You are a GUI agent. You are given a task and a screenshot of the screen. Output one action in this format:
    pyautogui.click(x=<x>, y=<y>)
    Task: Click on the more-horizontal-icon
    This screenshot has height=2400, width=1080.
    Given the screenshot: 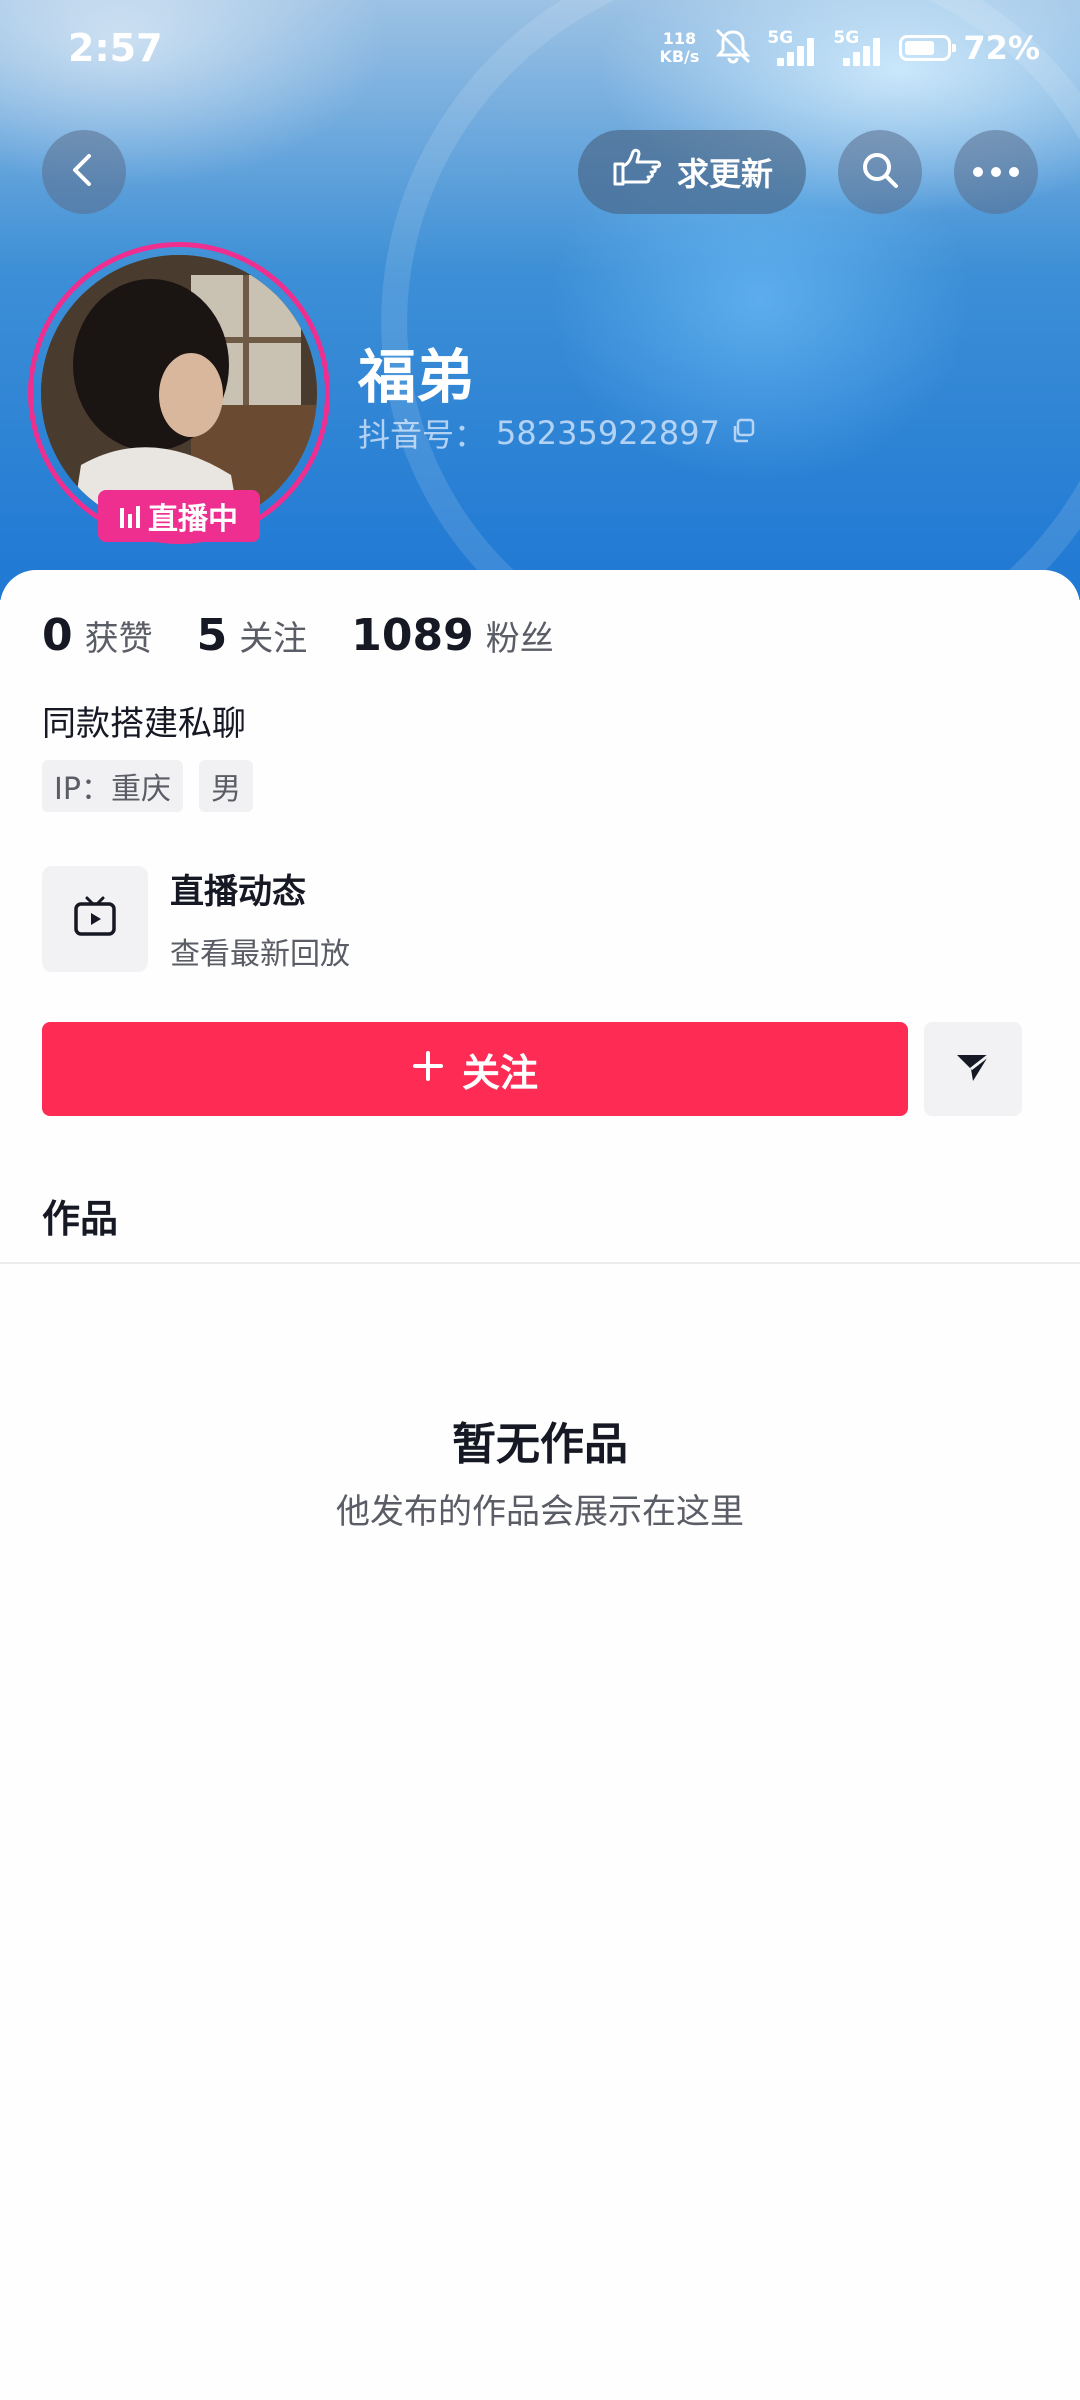 What is the action you would take?
    pyautogui.click(x=996, y=172)
    